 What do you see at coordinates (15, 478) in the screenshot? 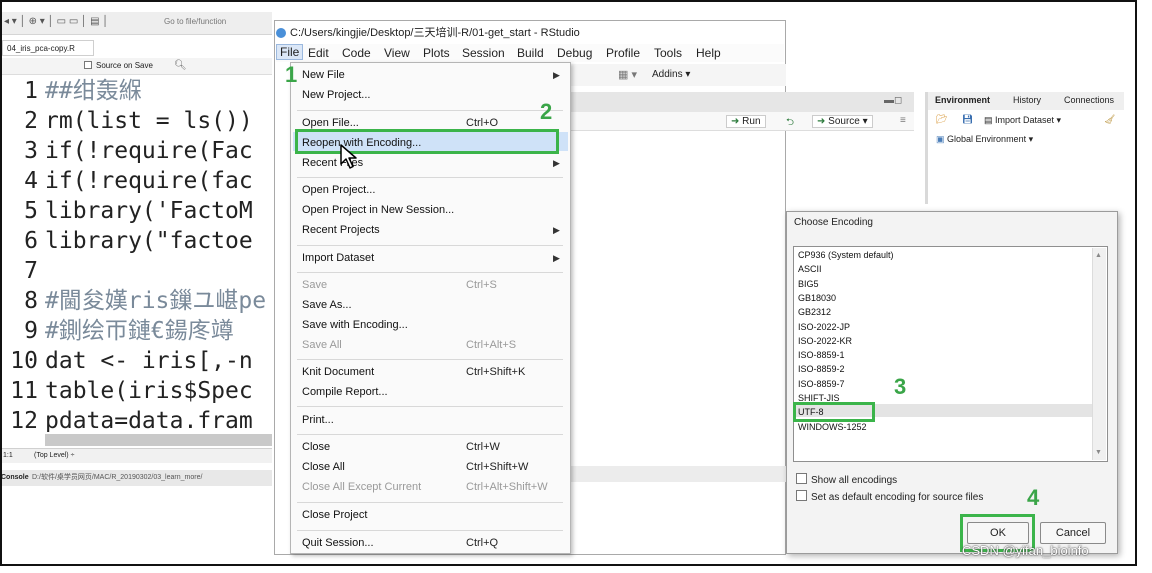
I see `console-tab: Console` at bounding box center [15, 478].